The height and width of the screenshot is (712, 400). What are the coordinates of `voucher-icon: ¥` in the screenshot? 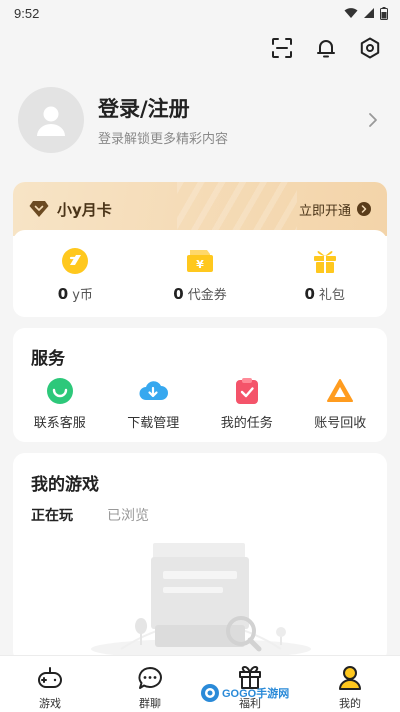 It's located at (200, 261).